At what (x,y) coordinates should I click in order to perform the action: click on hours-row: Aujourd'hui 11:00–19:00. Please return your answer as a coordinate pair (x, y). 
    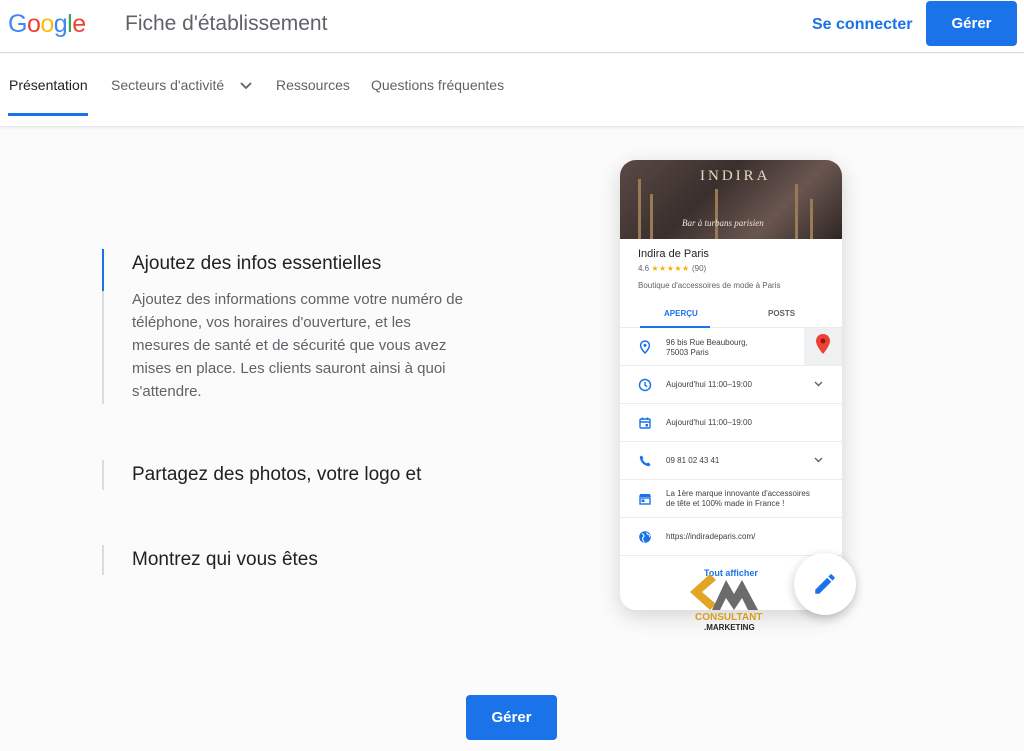
    Looking at the image, I should click on (731, 385).